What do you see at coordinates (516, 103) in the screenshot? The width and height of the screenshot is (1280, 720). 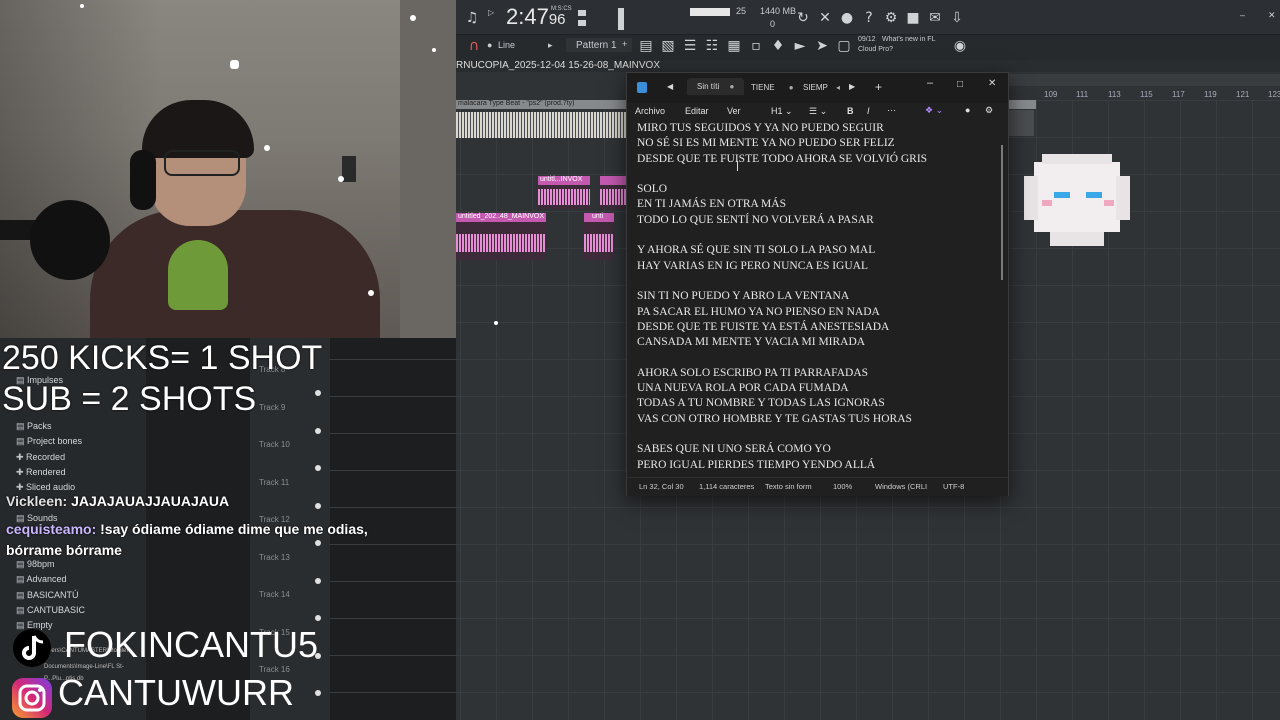 I see `clip-name: malacara Type Beat - "ps2" (prod.7ty)` at bounding box center [516, 103].